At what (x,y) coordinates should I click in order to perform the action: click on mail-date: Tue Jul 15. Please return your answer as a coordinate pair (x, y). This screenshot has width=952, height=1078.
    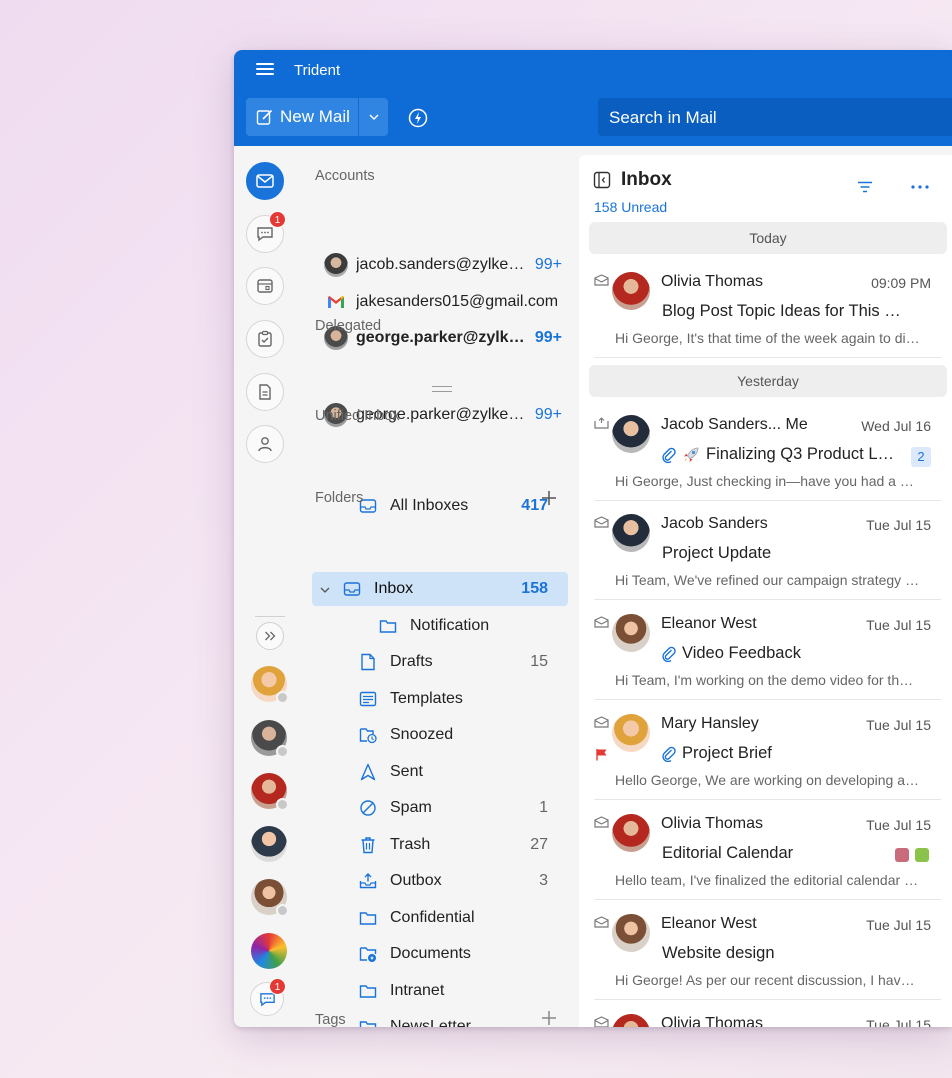
    Looking at the image, I should click on (898, 825).